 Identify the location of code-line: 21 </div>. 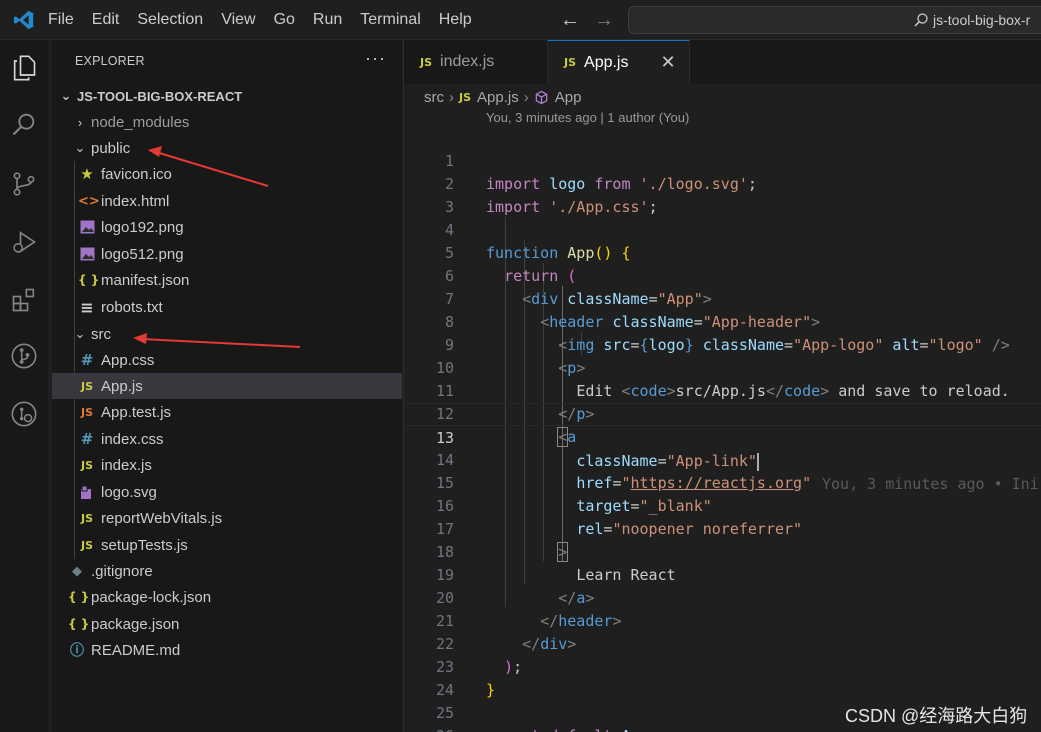
(722, 620).